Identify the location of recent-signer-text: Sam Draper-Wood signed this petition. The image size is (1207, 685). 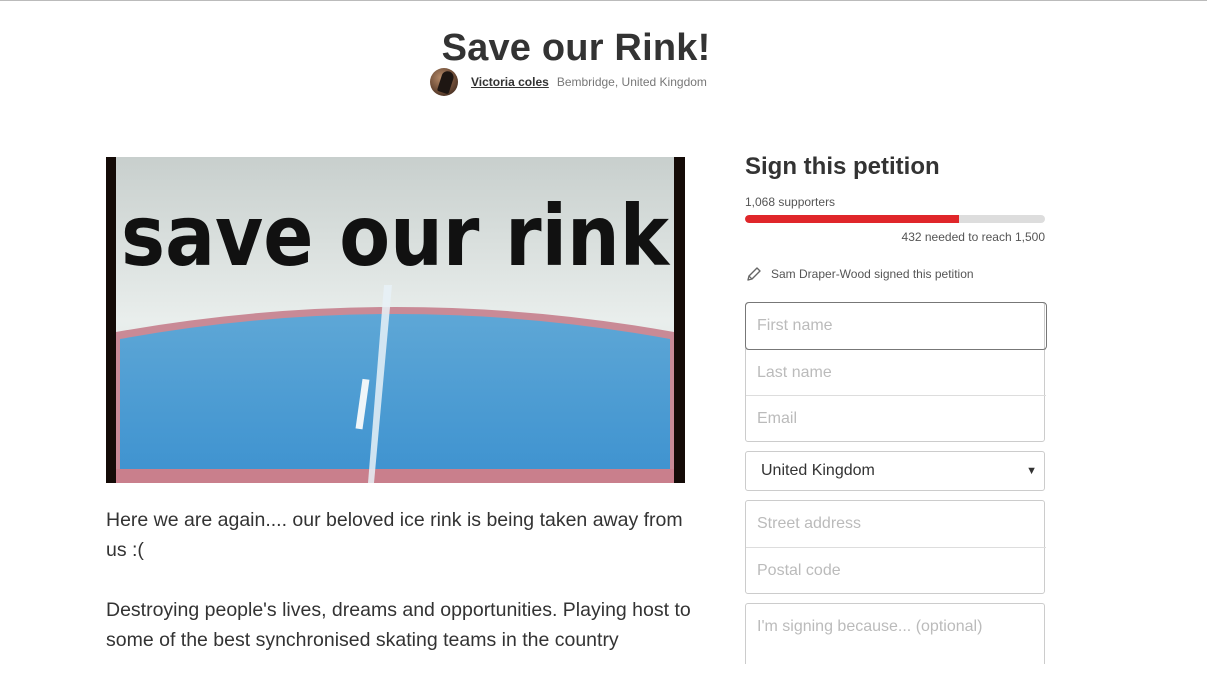
(872, 274).